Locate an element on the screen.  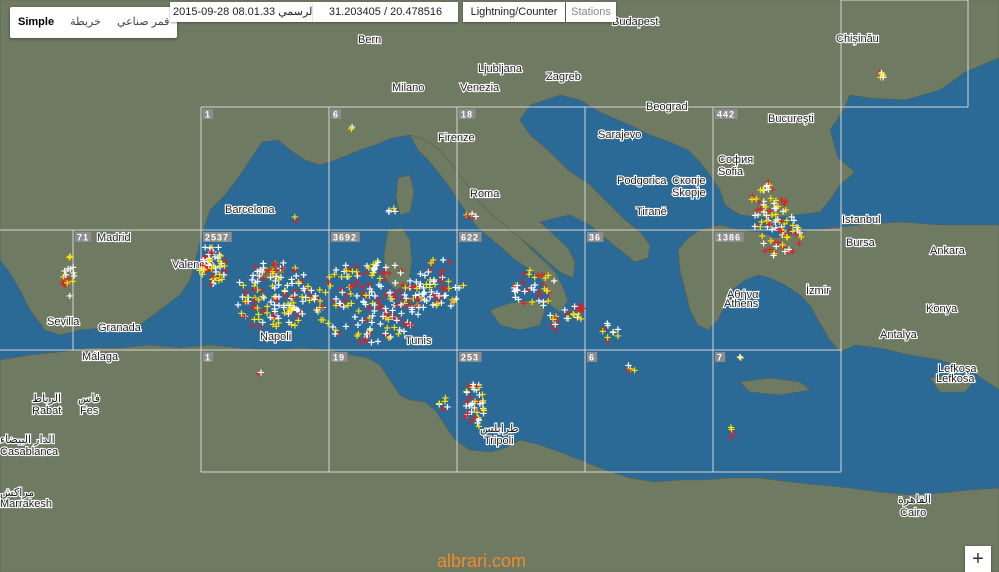
city-label: Antalya is located at coordinates (899, 335).